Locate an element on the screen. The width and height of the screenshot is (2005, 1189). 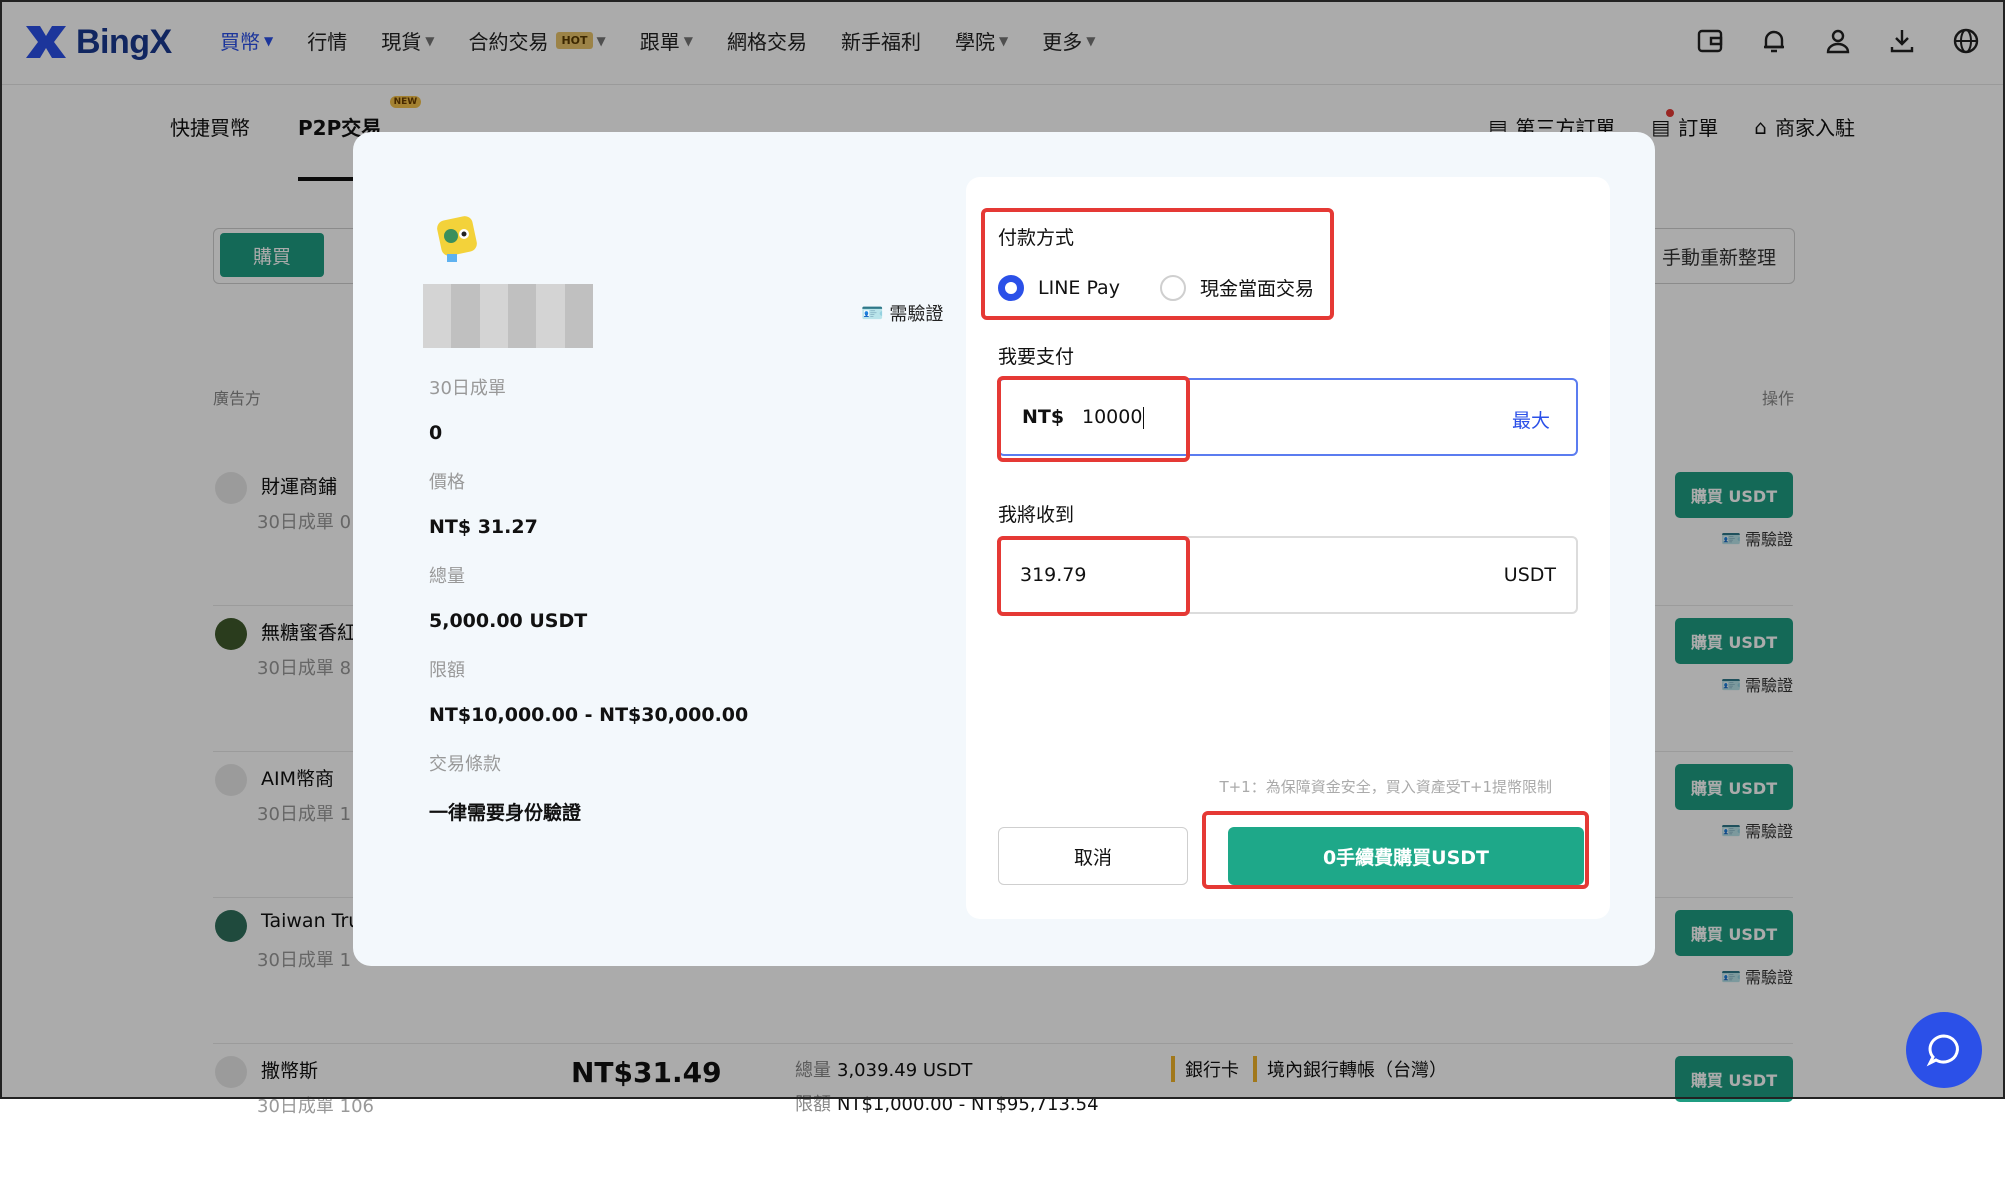
payment-method-label: 付款方式 is located at coordinates (1036, 238).